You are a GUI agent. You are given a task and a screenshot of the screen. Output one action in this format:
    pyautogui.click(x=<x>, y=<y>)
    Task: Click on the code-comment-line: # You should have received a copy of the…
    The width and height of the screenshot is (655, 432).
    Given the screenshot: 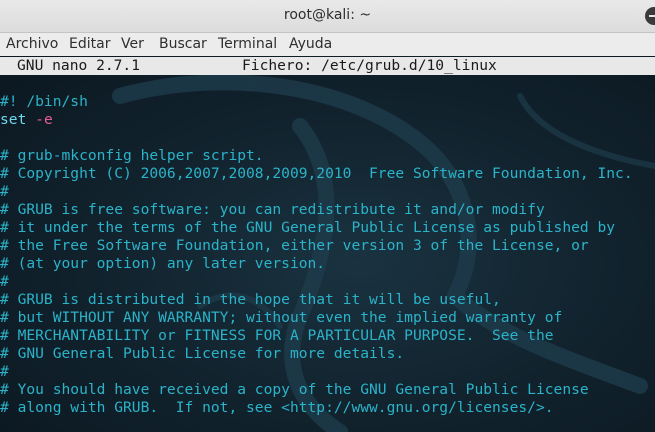 What is the action you would take?
    pyautogui.click(x=294, y=389)
    